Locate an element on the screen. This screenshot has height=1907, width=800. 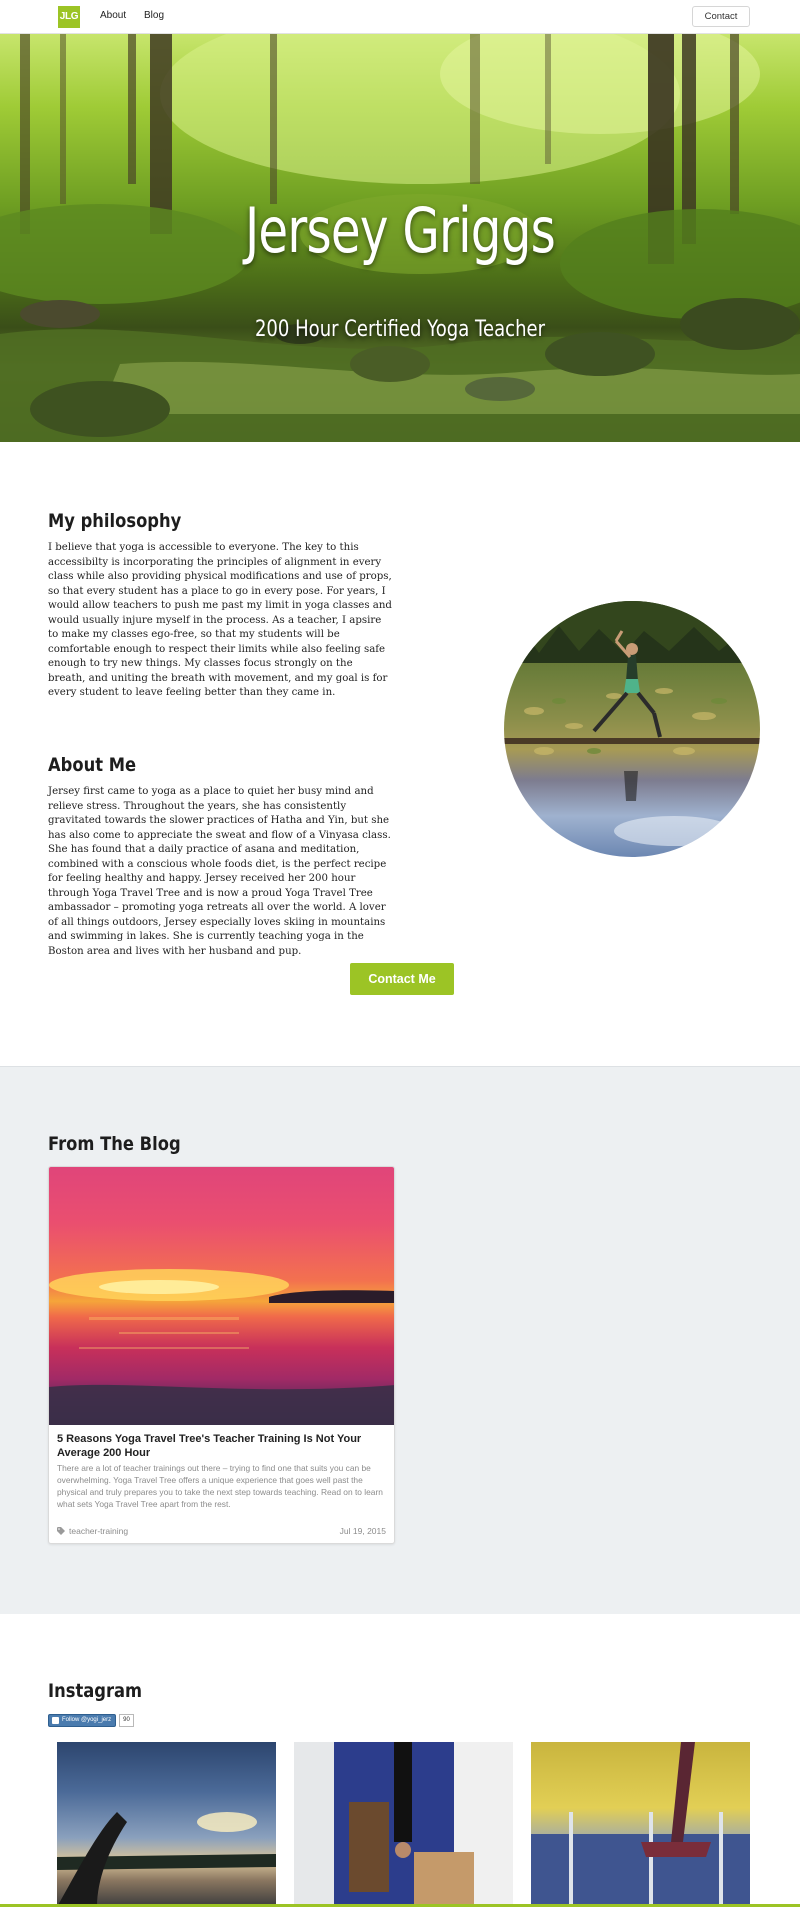
blog-post-date: Jul 19, 2015 is located at coordinates (362, 1531).